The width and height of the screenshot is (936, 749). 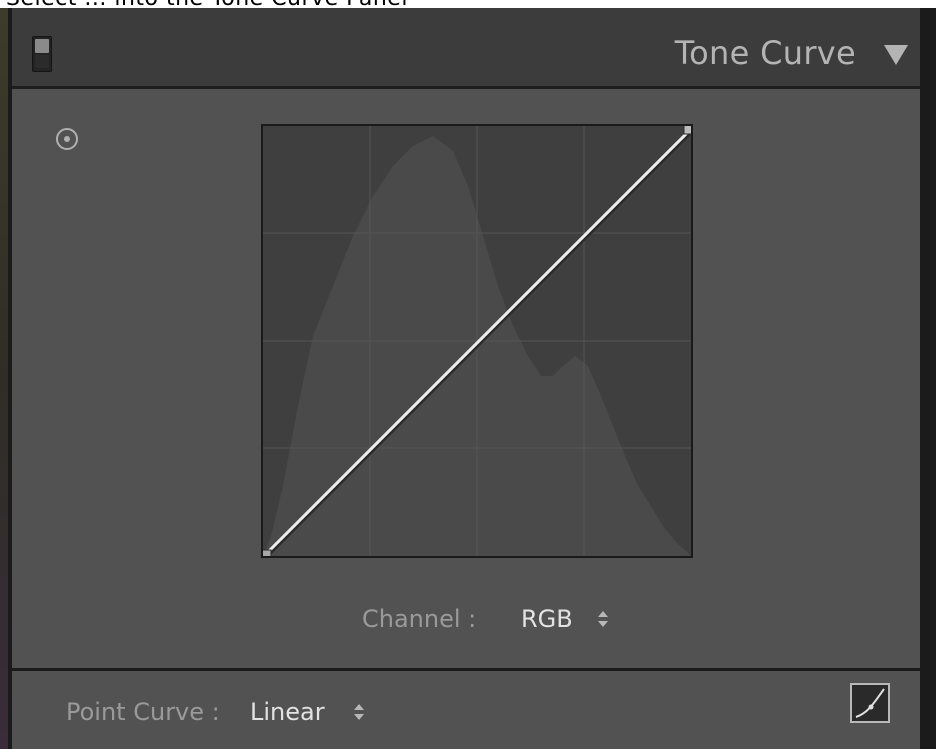 I want to click on channel-row: Channel : RGB, so click(x=466, y=620).